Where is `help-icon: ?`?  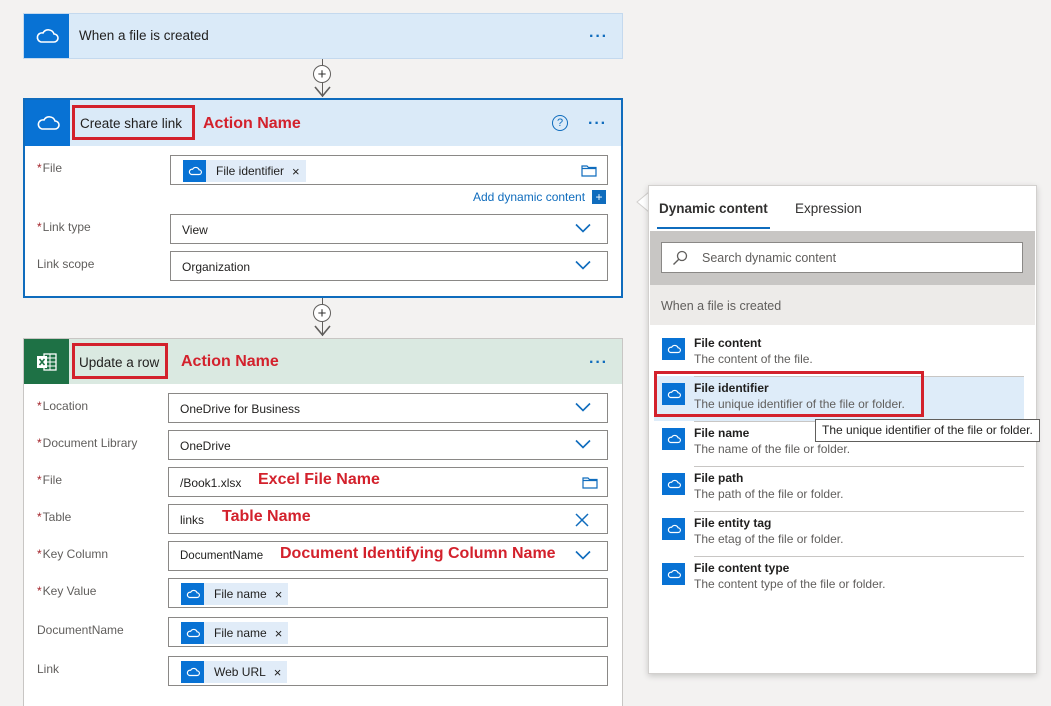 help-icon: ? is located at coordinates (560, 123).